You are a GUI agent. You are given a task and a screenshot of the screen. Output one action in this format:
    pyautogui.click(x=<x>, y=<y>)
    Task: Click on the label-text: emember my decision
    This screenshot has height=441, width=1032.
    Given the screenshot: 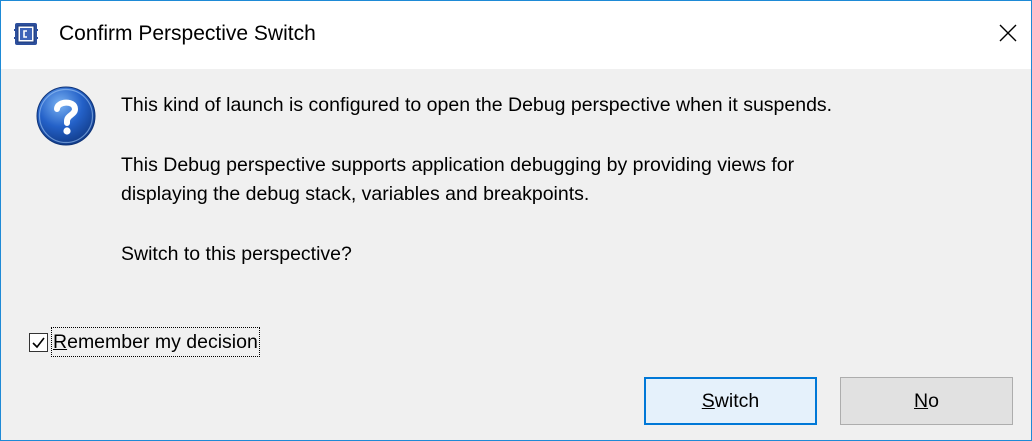 What is the action you would take?
    pyautogui.click(x=162, y=342)
    